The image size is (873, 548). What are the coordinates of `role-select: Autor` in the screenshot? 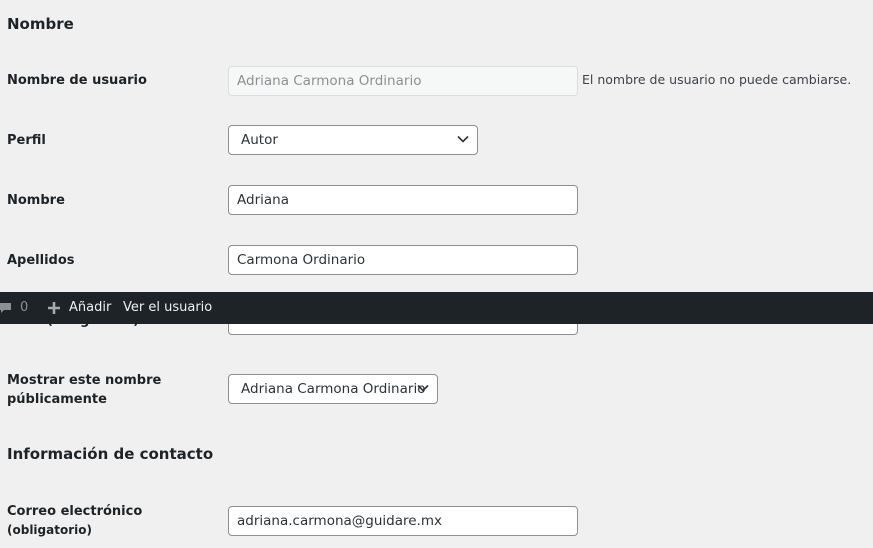 It's located at (353, 140).